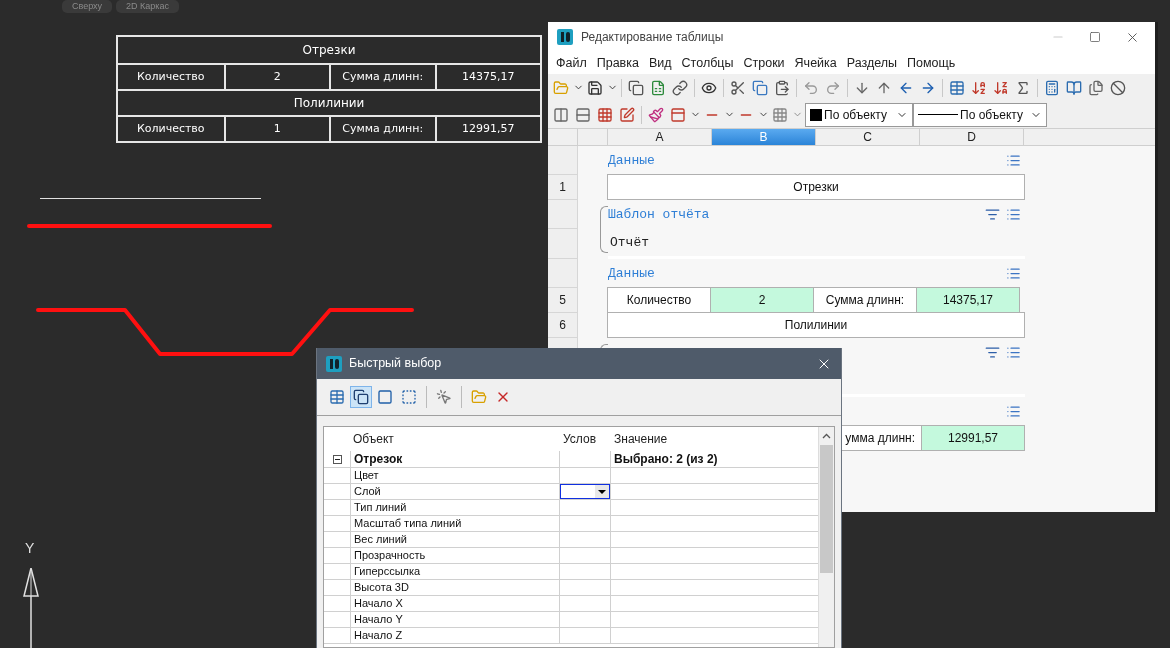 Image resolution: width=1170 pixels, height=648 pixels. Describe the element at coordinates (373, 439) in the screenshot. I see `column-header: Объект` at that location.